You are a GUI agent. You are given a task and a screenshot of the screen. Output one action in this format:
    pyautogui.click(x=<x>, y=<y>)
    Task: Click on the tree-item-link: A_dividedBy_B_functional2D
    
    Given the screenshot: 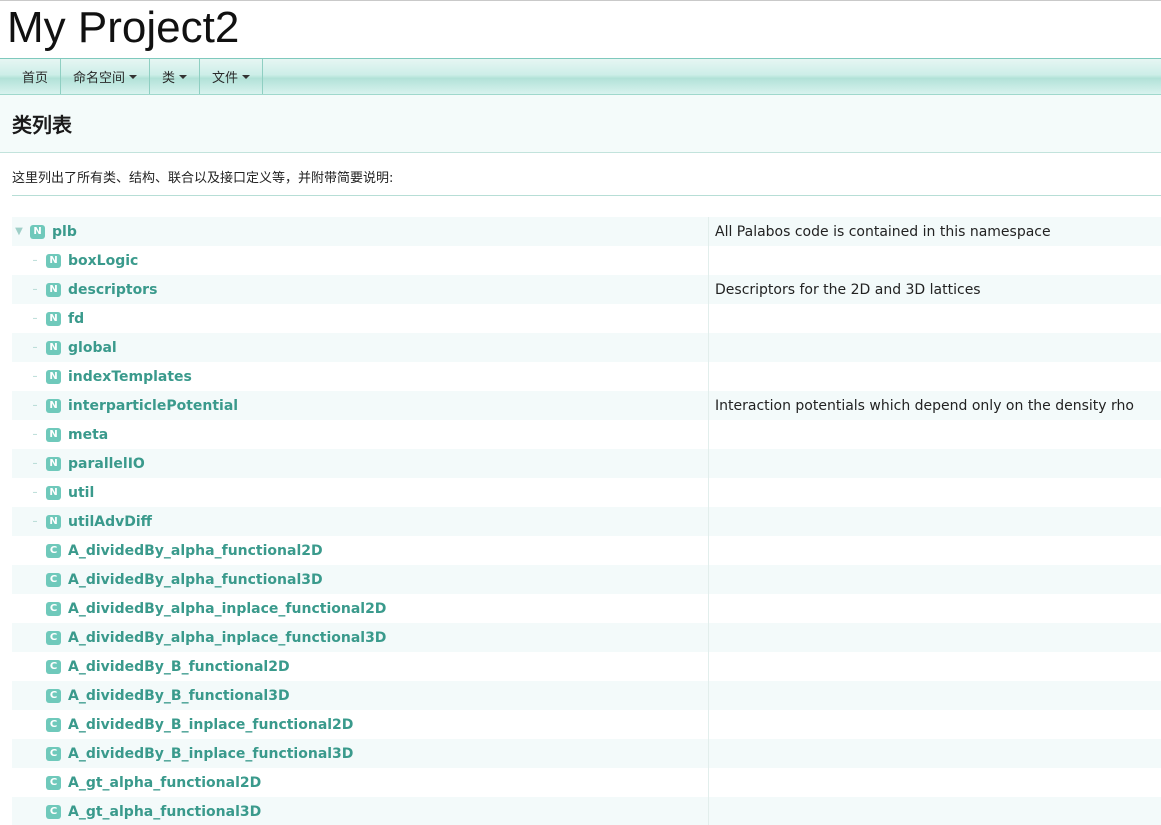 What is the action you would take?
    pyautogui.click(x=179, y=667)
    